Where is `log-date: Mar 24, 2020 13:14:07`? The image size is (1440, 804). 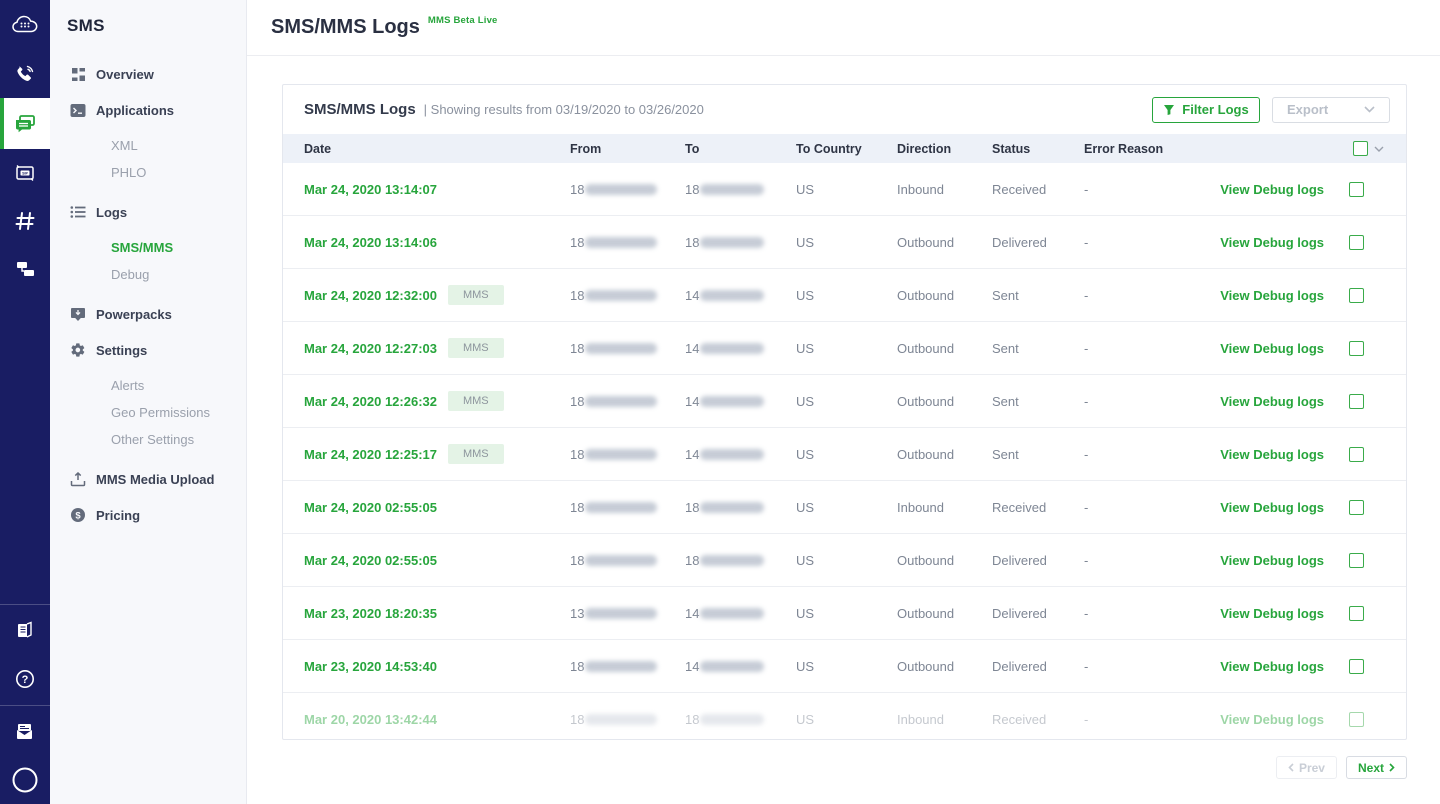
log-date: Mar 24, 2020 13:14:07 is located at coordinates (370, 189).